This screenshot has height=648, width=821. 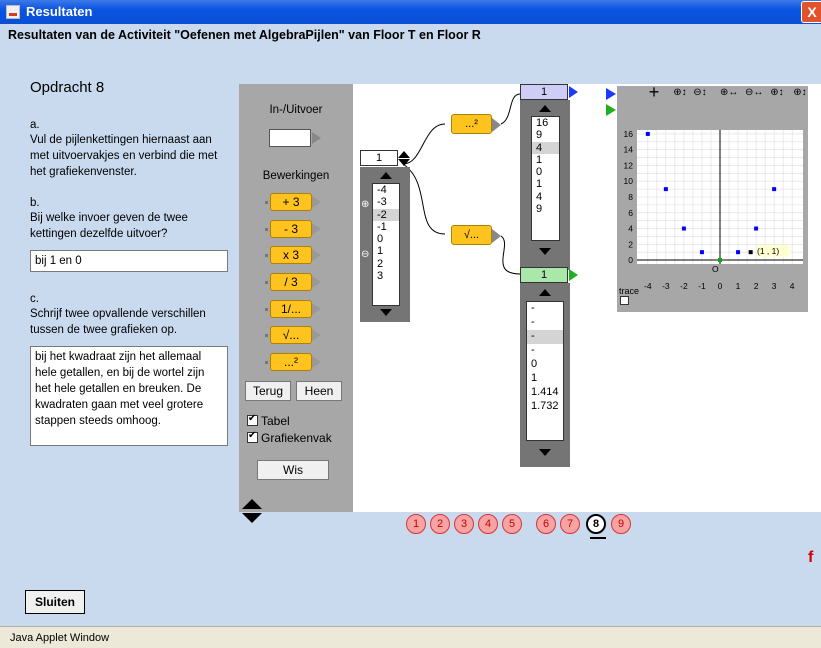 I want to click on square-op-tag: ...², so click(x=476, y=124).